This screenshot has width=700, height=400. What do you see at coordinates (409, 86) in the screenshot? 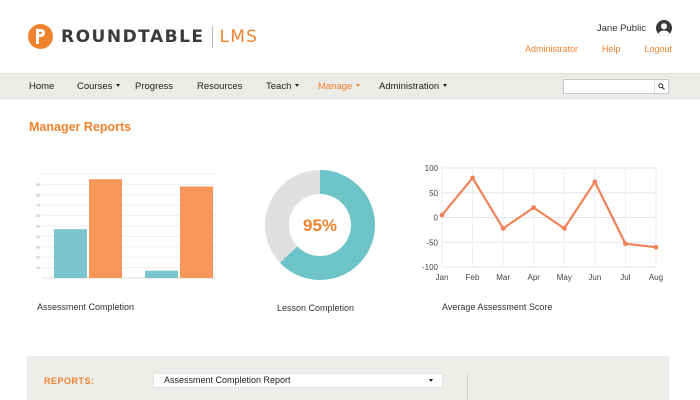
I see `nav-item-label: Administration` at bounding box center [409, 86].